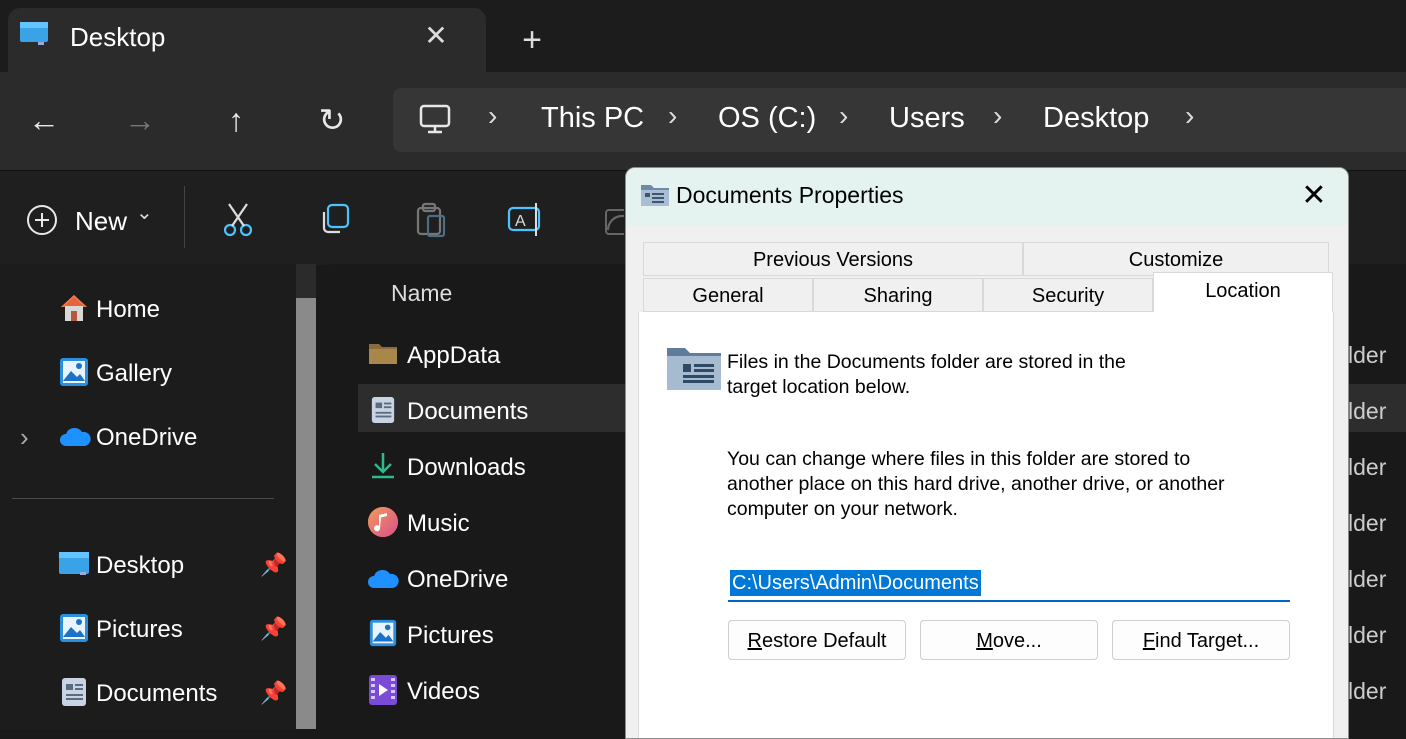 The width and height of the screenshot is (1406, 739). What do you see at coordinates (24, 437) in the screenshot?
I see `expand-chevron-icon: ›` at bounding box center [24, 437].